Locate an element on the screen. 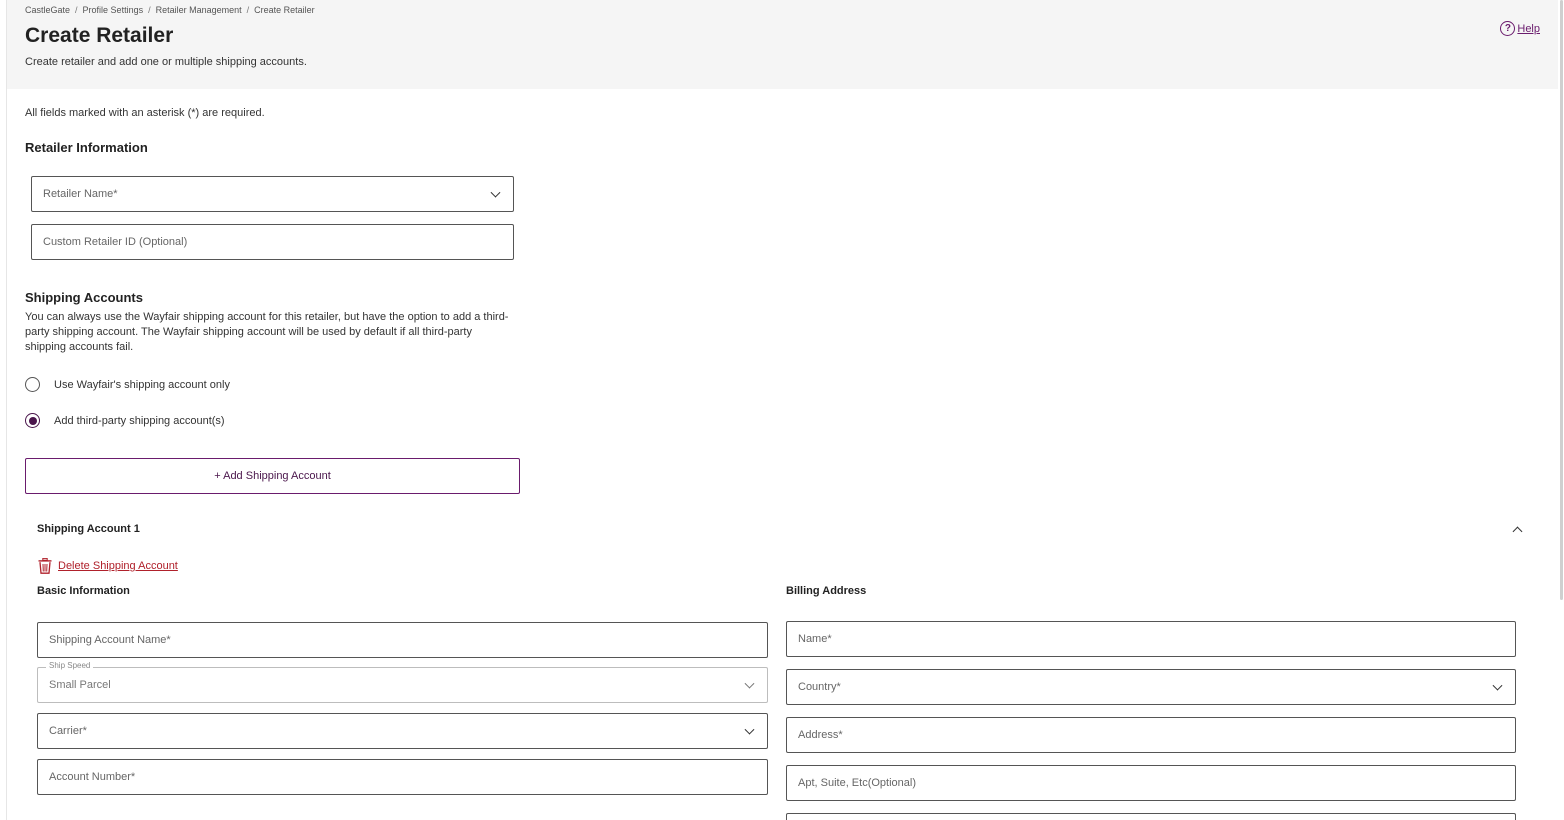 This screenshot has width=1564, height=820. page-left-border is located at coordinates (6, 410).